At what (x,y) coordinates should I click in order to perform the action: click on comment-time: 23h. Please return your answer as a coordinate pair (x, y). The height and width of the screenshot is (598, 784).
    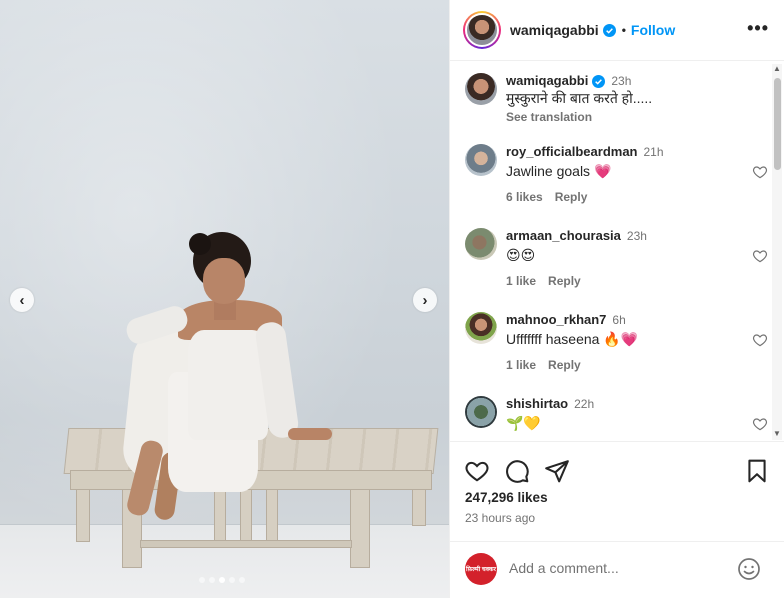
    Looking at the image, I should click on (636, 236).